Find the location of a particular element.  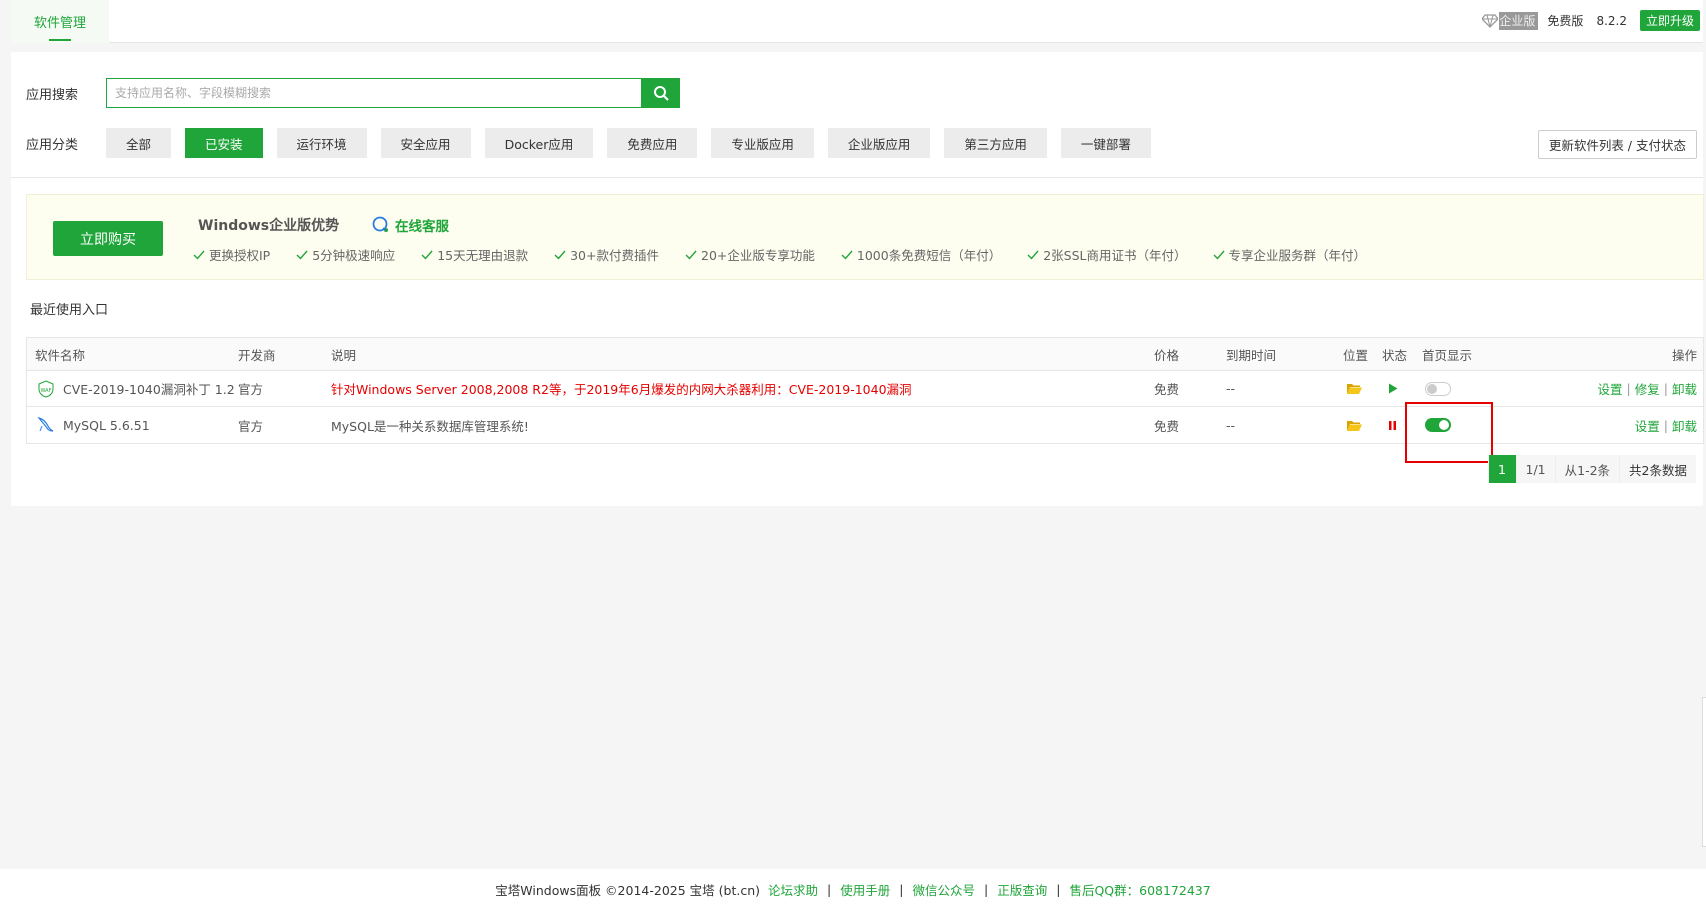

description: MySQL是一种关系数据库管理系统! is located at coordinates (430, 426).